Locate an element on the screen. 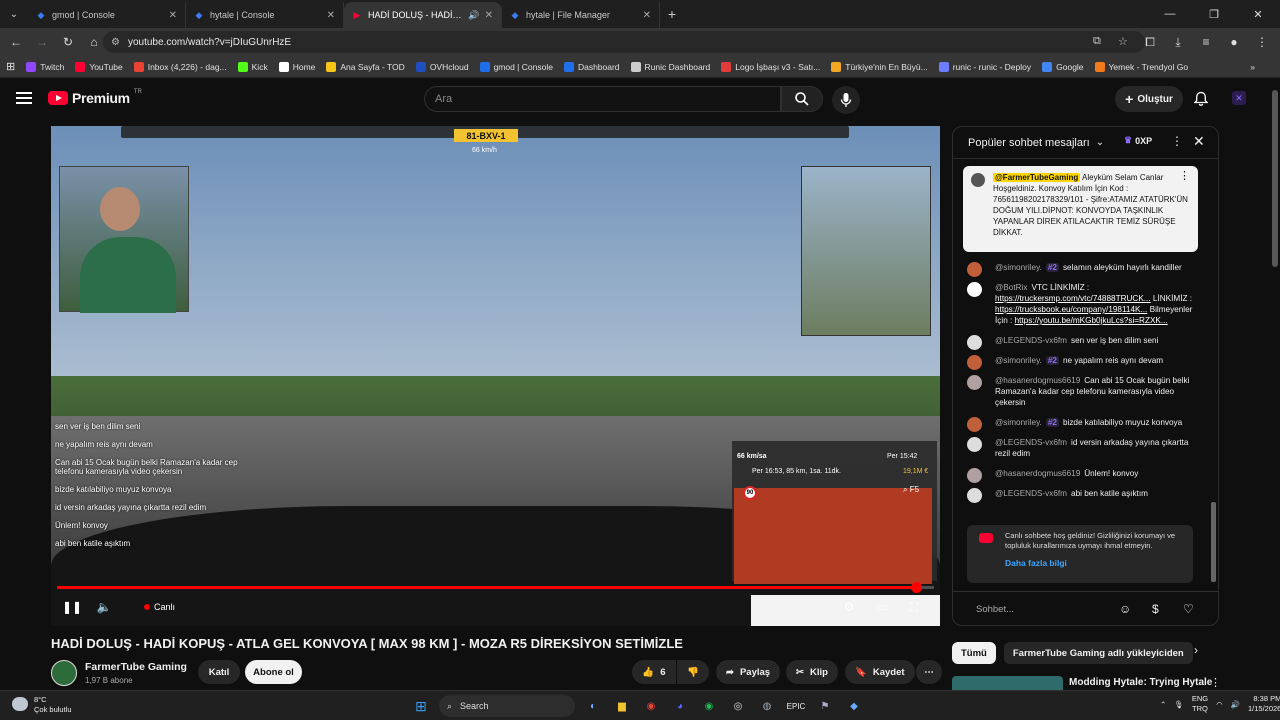 Image resolution: width=1280 pixels, height=720 pixels. chat-scrollbar is located at coordinates (1213, 542).